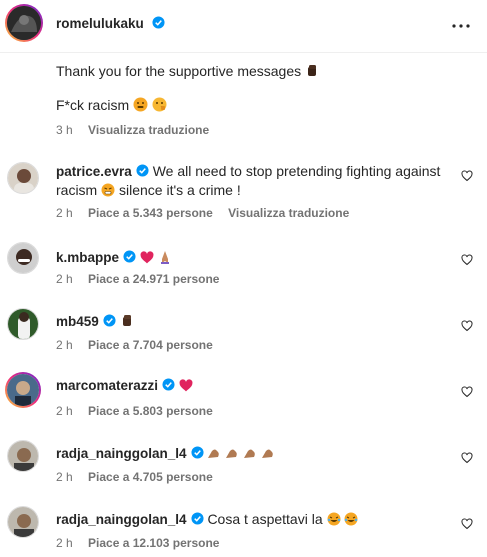 The image size is (487, 557). Describe the element at coordinates (77, 321) in the screenshot. I see `commenter-username: mb459` at that location.